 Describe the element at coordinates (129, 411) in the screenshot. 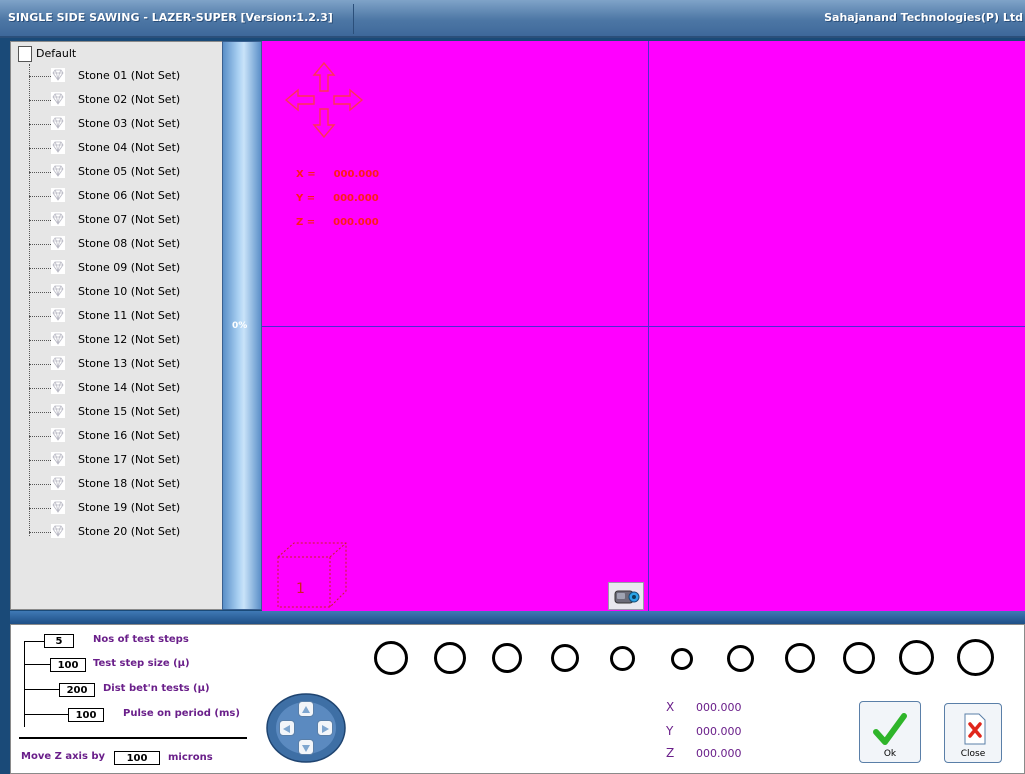

I see `stone-label: Stone 15 (Not Set)` at that location.